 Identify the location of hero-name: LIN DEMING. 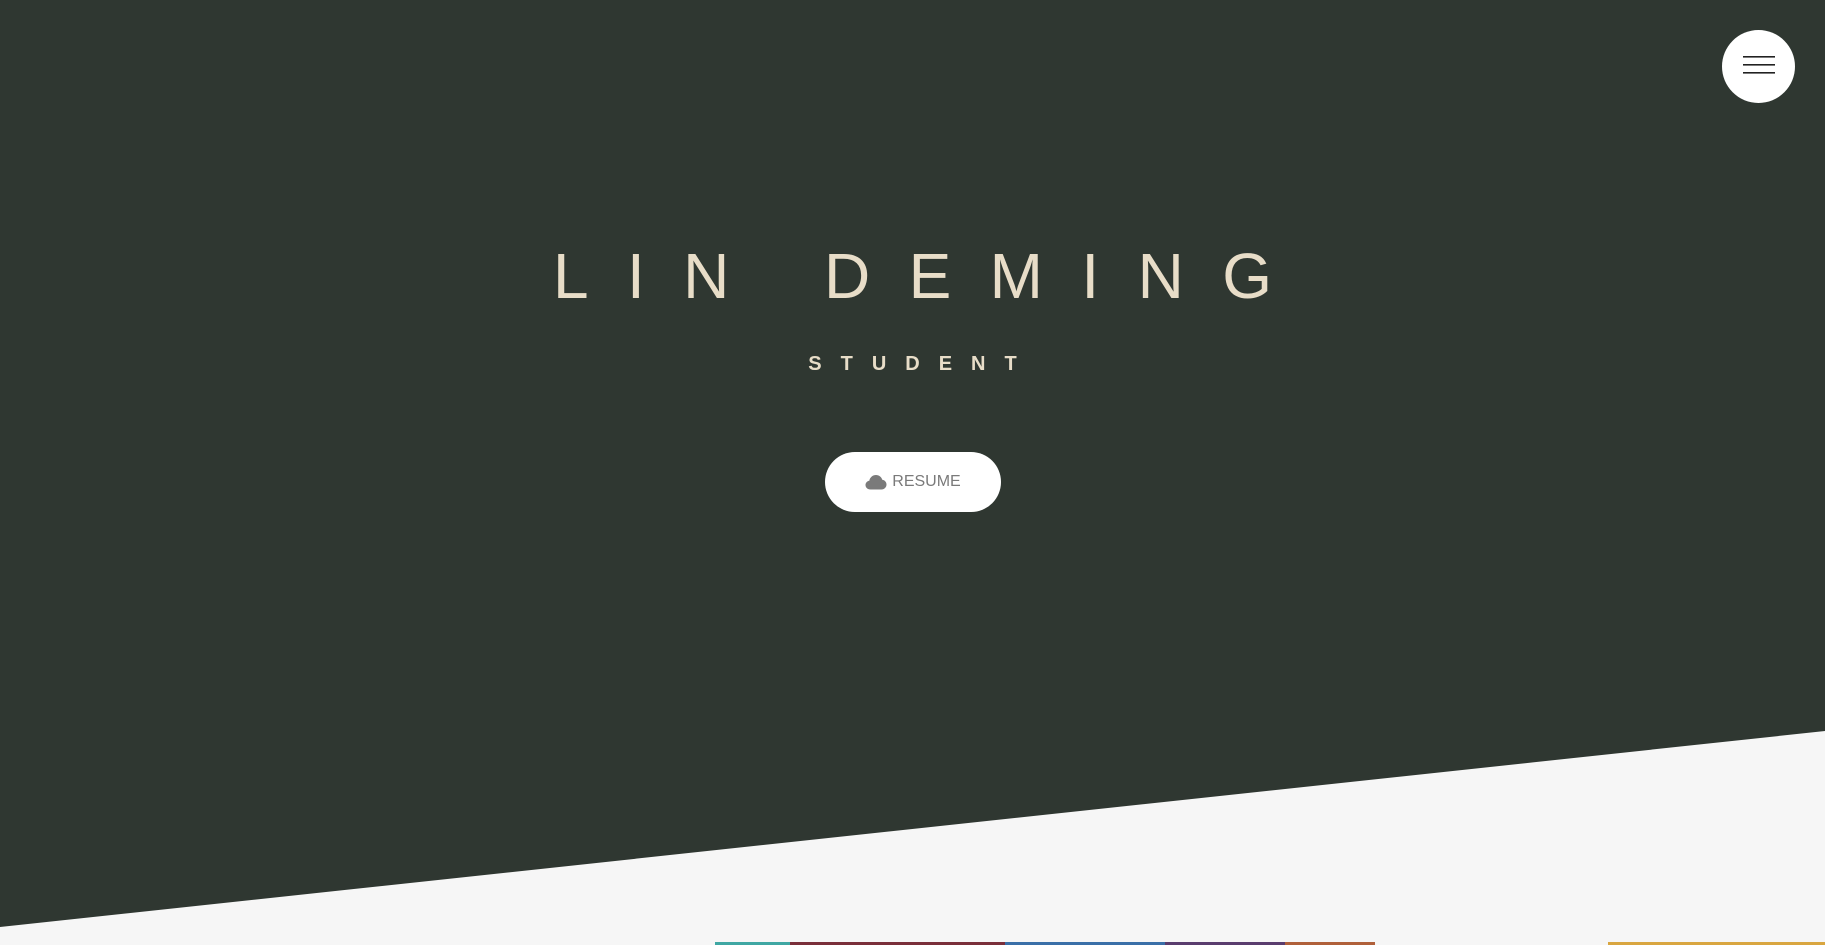
(932, 276).